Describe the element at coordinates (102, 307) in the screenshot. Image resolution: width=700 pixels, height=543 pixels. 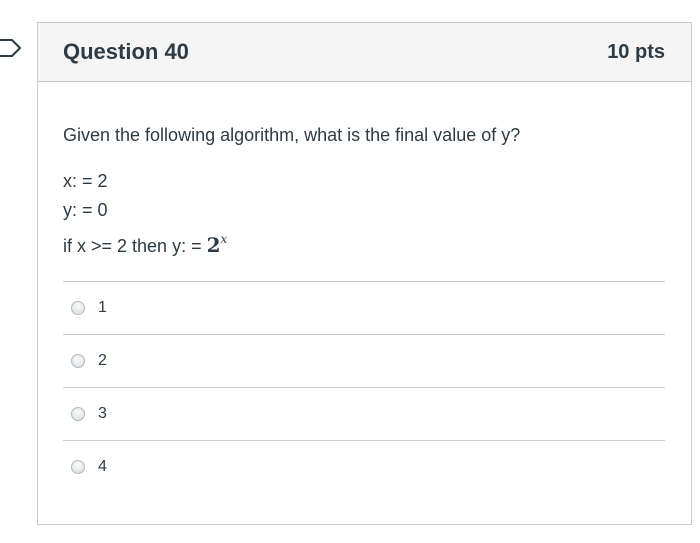
I see `answer-label: 1` at that location.